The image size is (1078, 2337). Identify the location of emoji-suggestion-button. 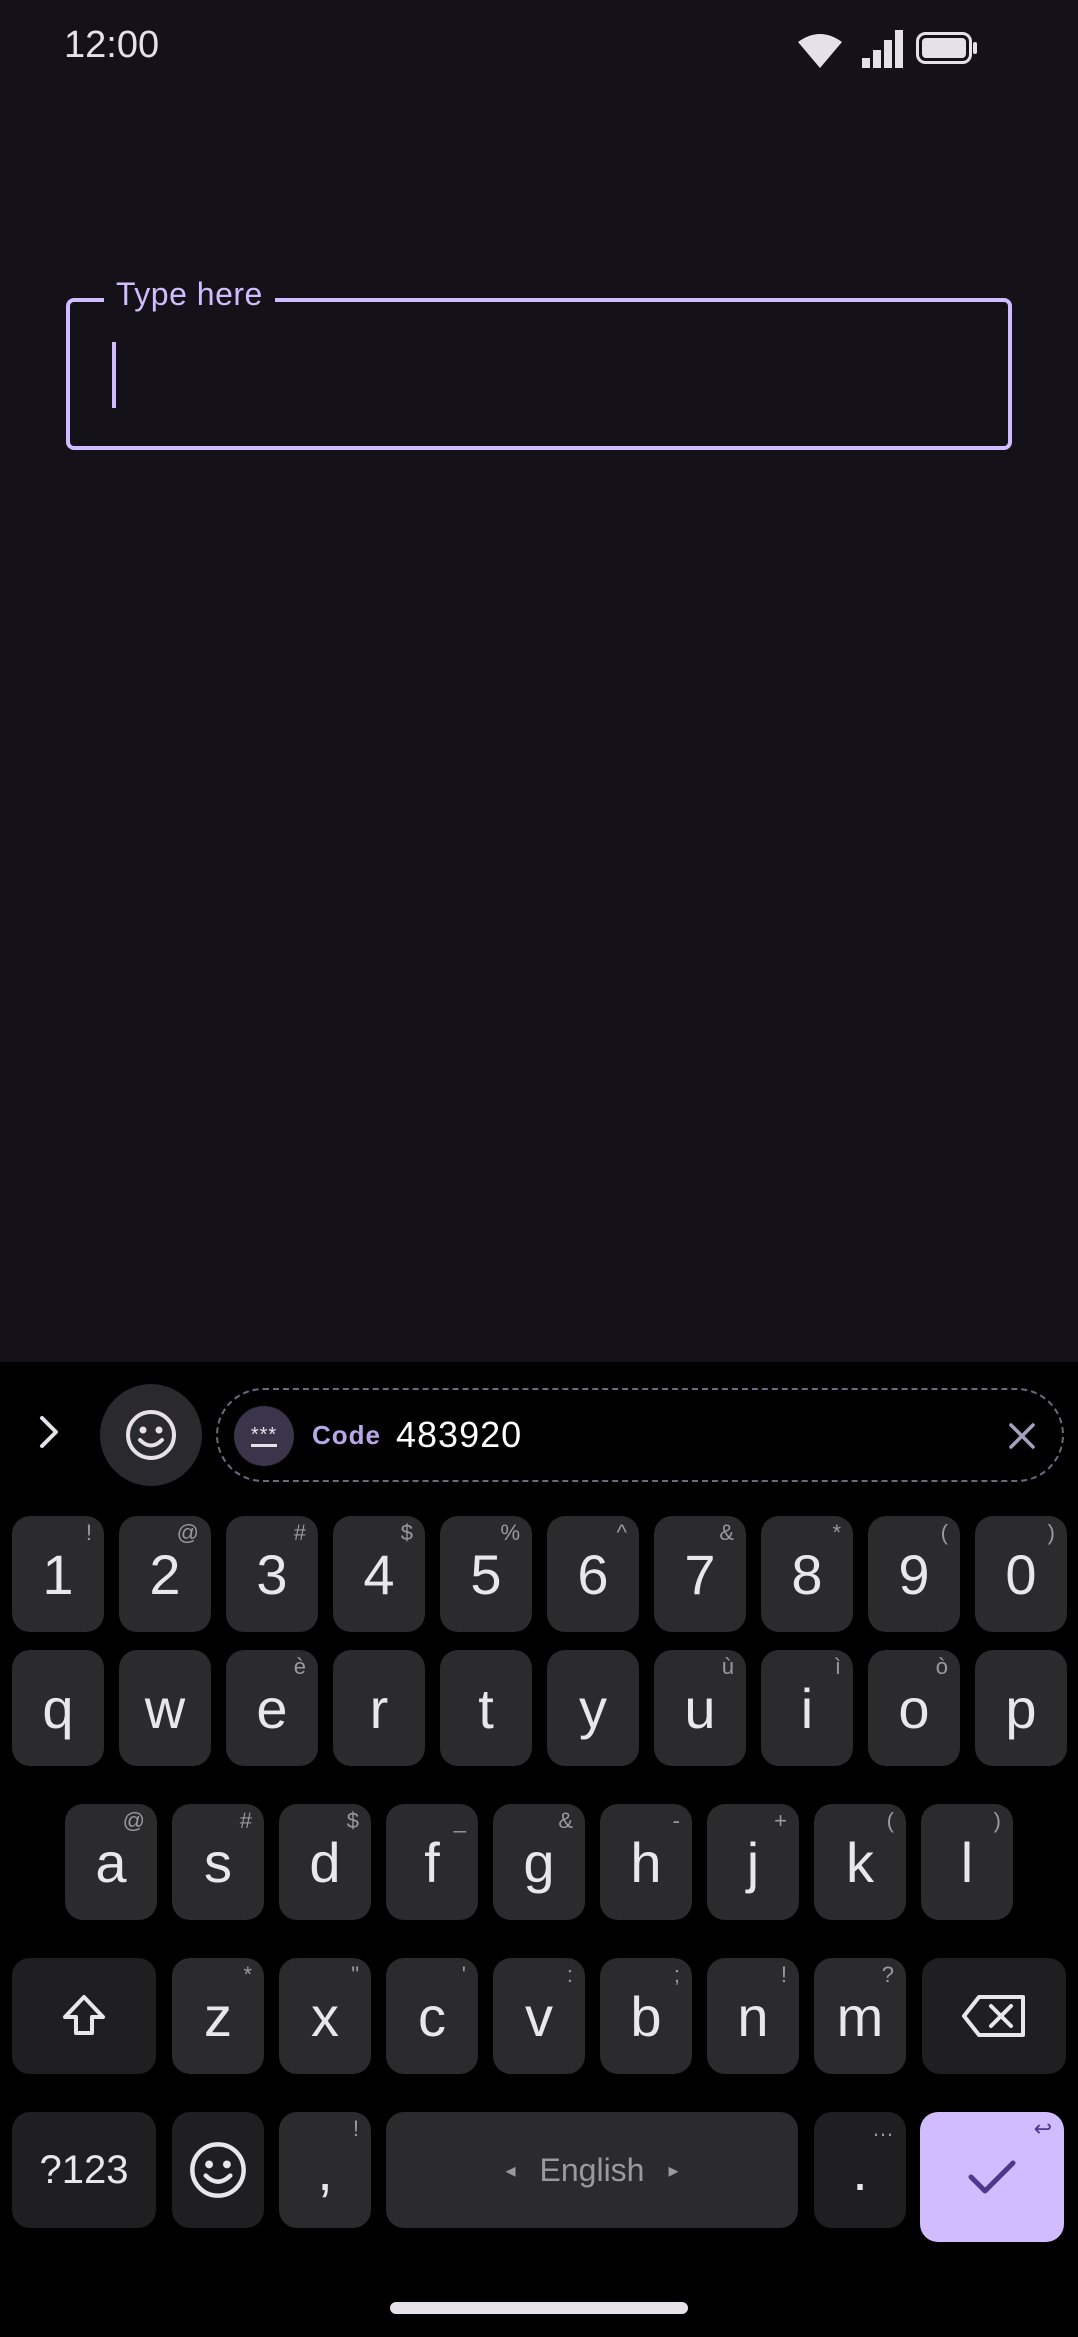
(151, 1435).